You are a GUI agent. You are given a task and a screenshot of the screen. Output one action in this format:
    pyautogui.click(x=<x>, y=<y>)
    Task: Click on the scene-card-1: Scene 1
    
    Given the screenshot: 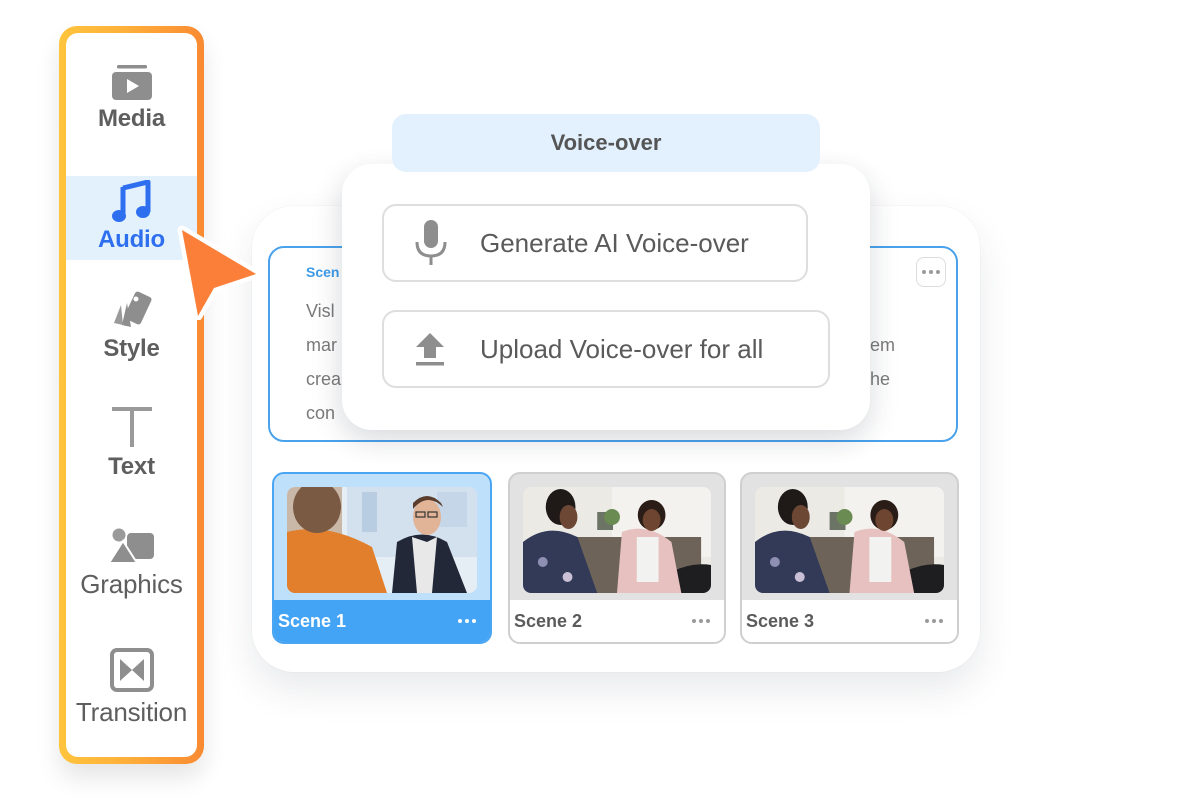 What is the action you would take?
    pyautogui.click(x=382, y=558)
    